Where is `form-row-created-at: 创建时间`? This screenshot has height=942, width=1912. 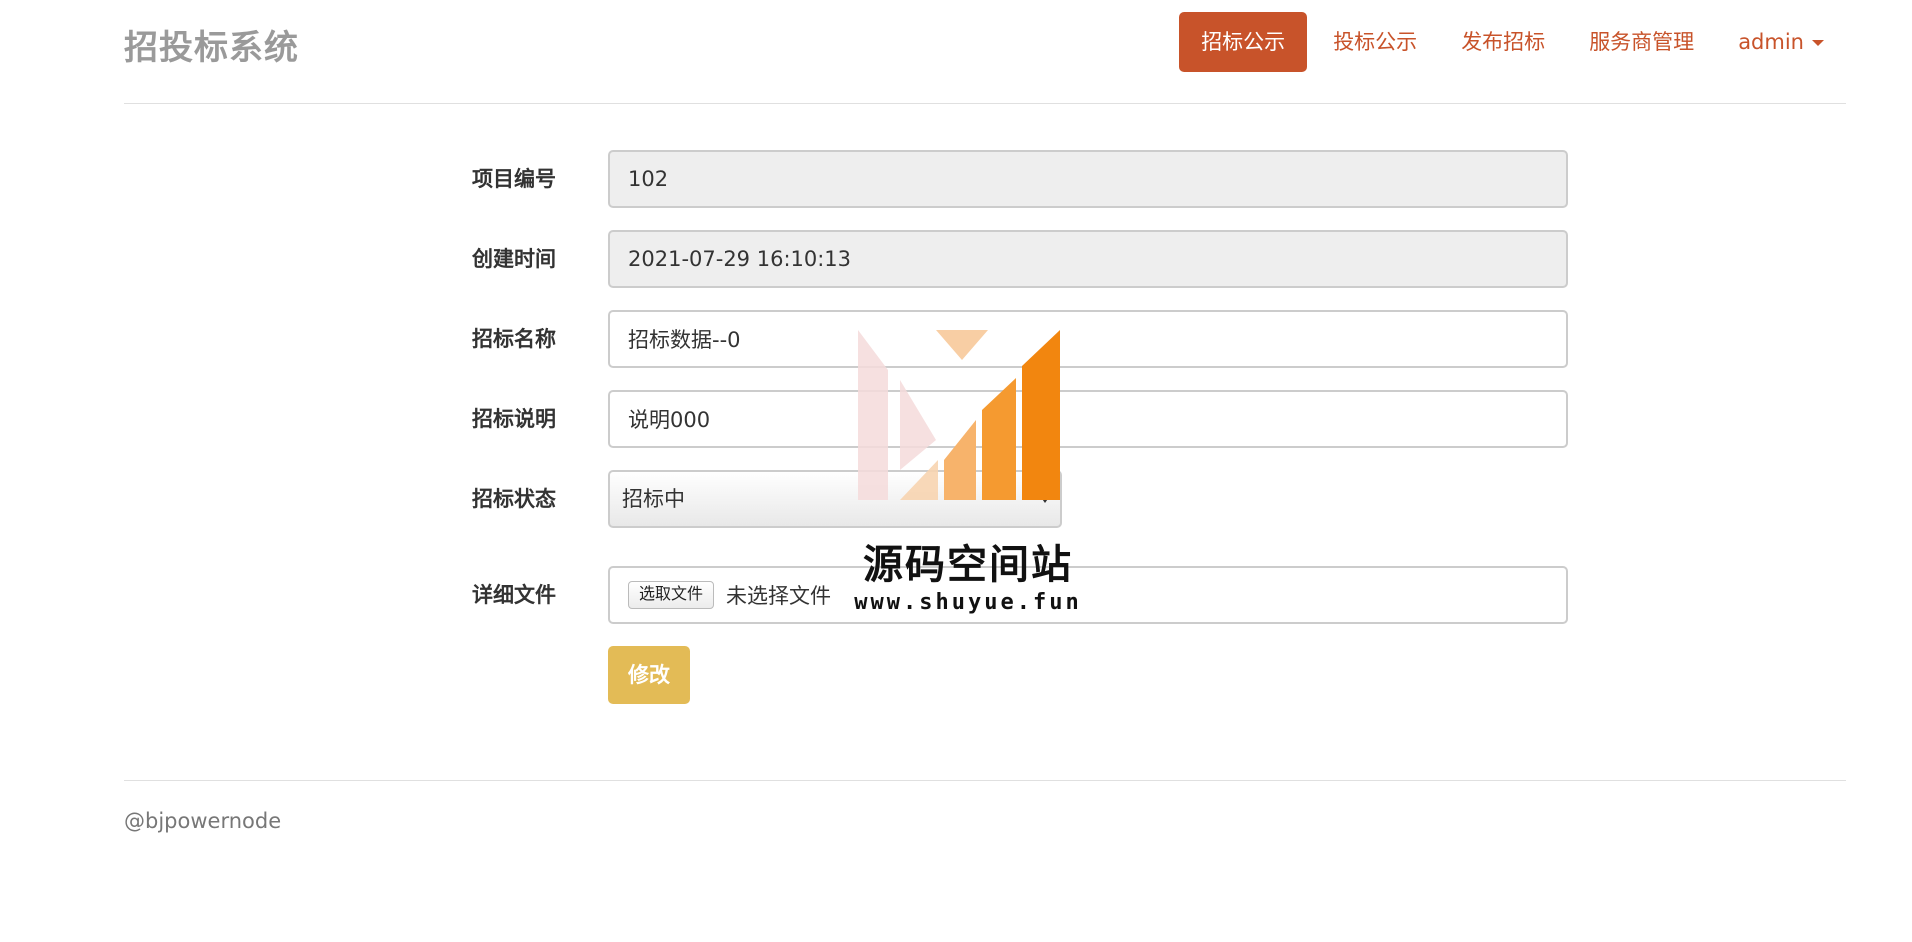
form-row-created-at: 创建时间 is located at coordinates (1022, 270).